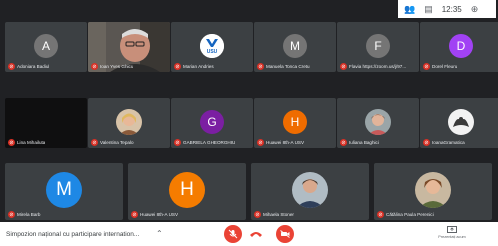 The width and height of the screenshot is (498, 246). I want to click on chevron-up-icon: ⌃, so click(159, 233).